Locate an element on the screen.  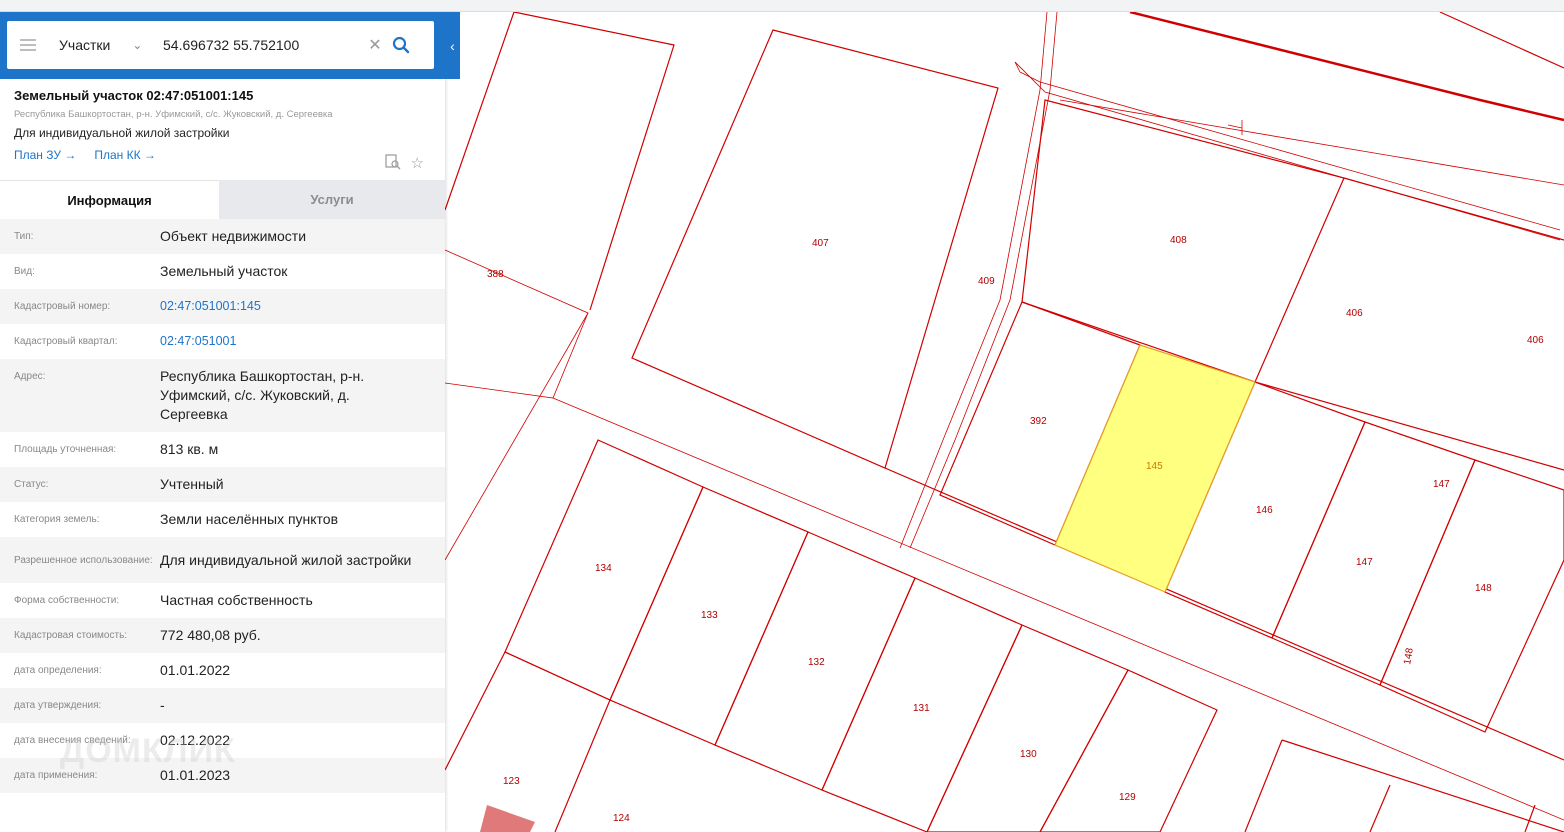
panel-tabs: Информация Услуги is located at coordinates (222, 199).